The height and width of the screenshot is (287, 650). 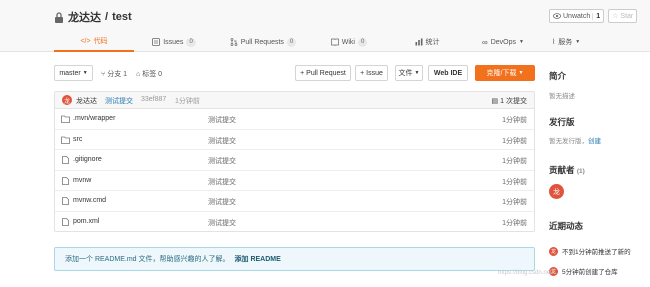 I want to click on new-issue-button: + Issue, so click(x=371, y=73).